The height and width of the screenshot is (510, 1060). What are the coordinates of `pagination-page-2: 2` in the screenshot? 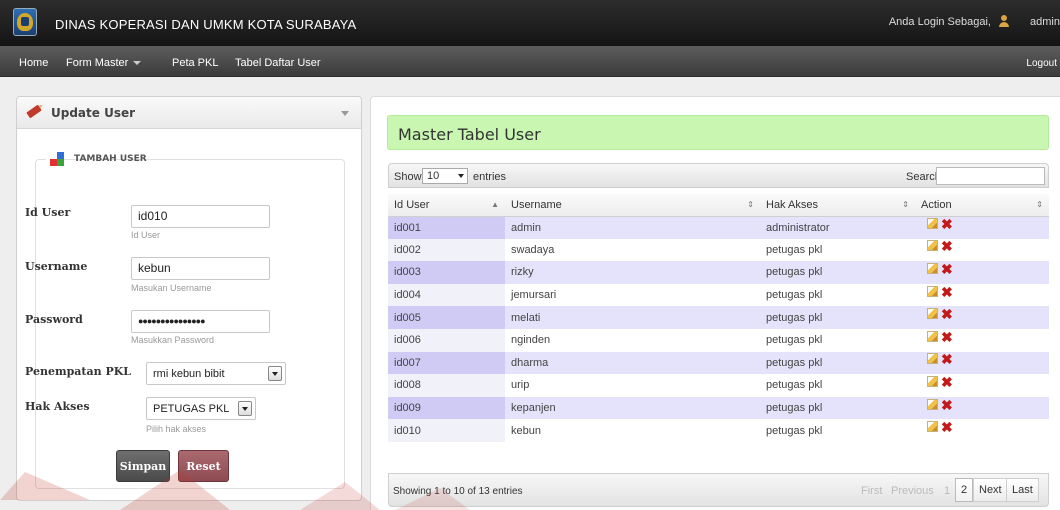 It's located at (964, 490).